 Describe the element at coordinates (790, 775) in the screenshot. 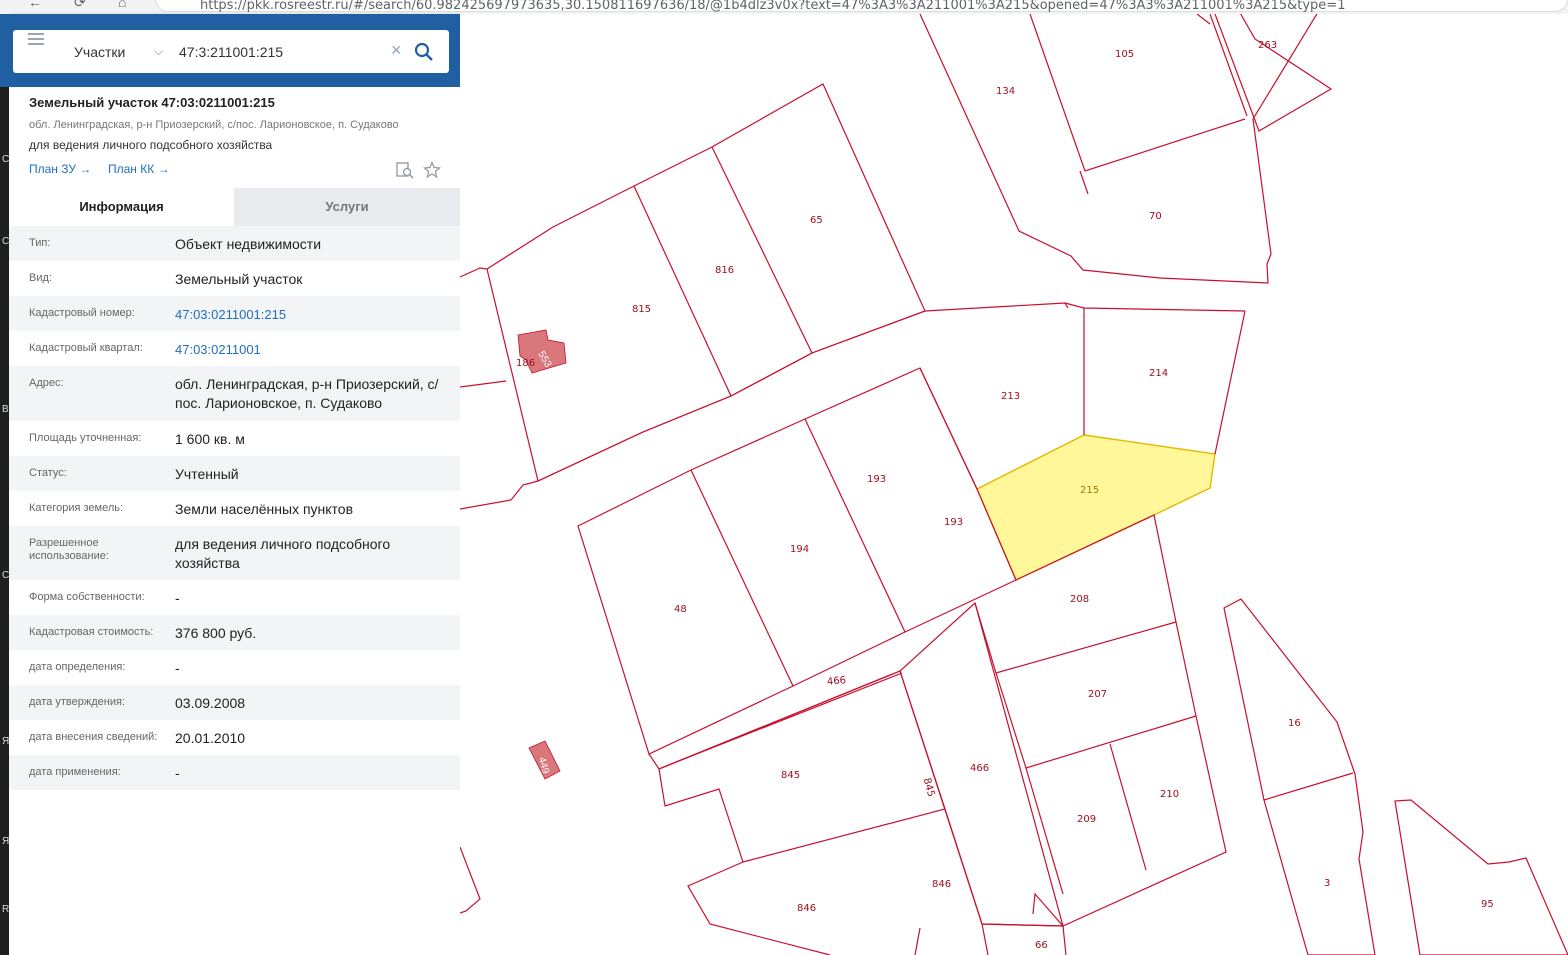

I see `parcel-label: 845` at that location.